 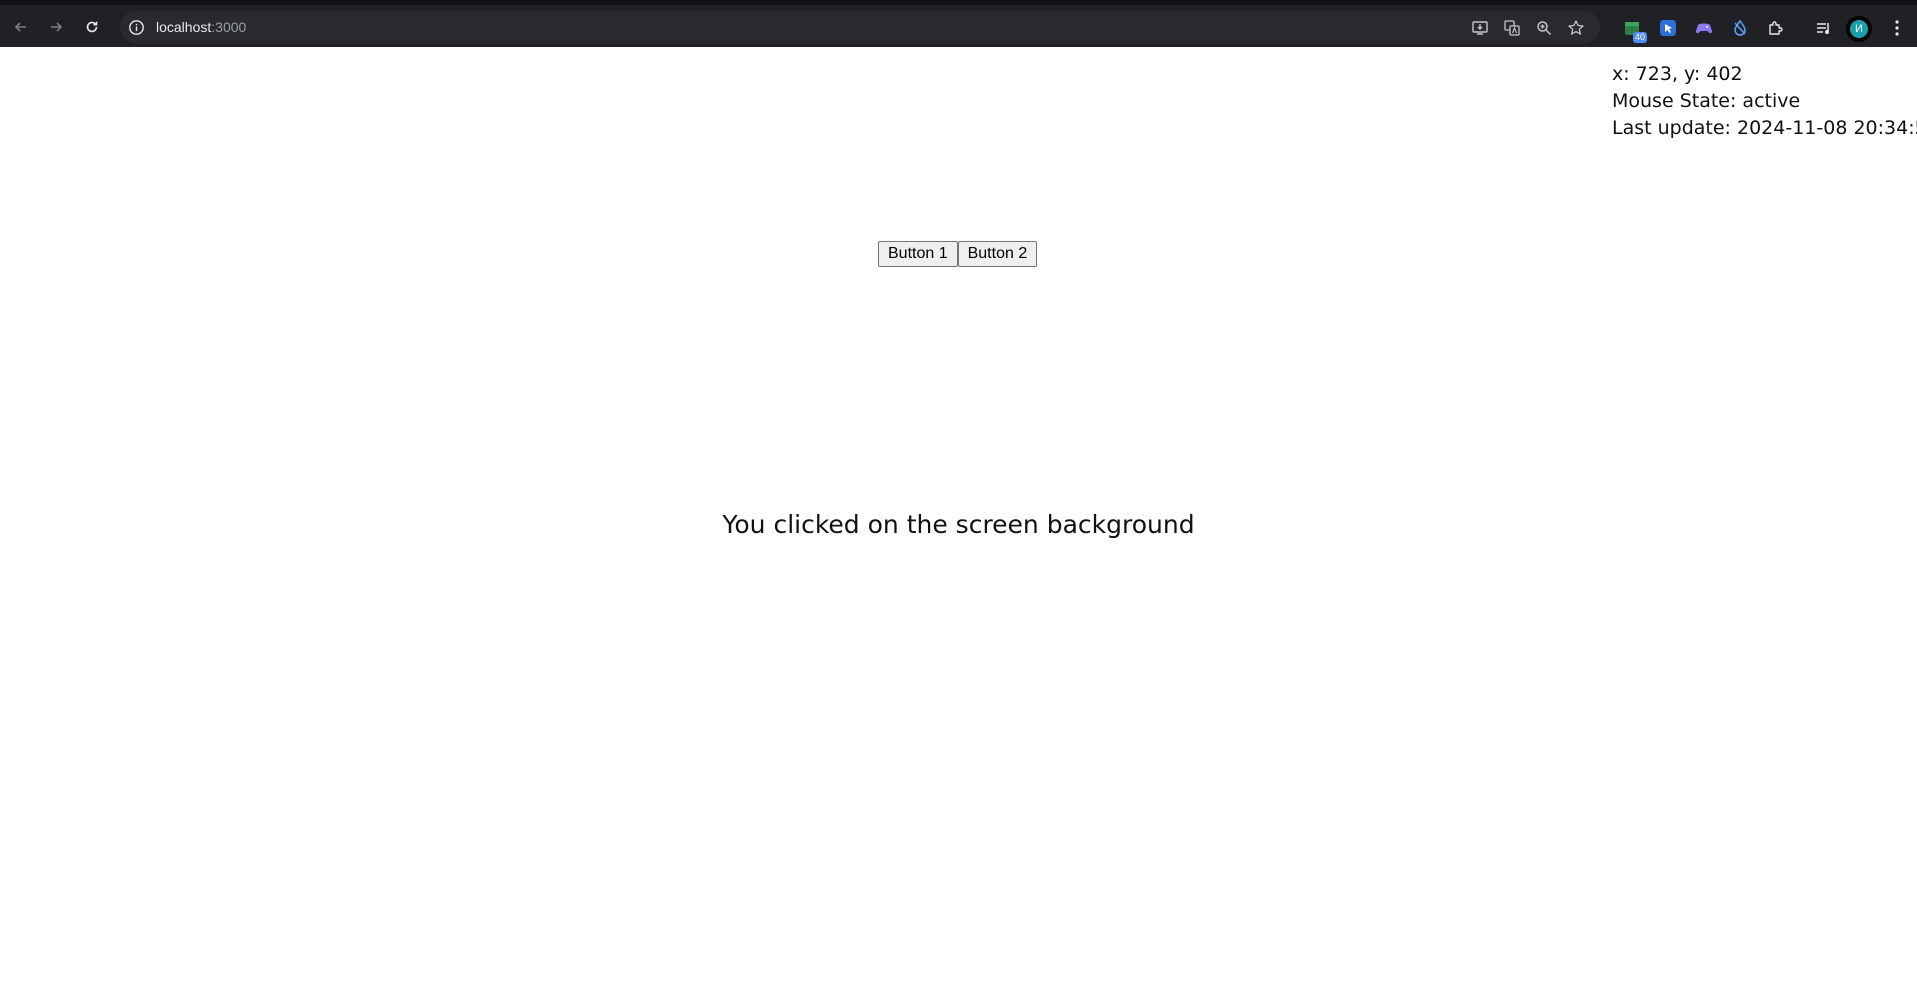 What do you see at coordinates (1776, 28) in the screenshot?
I see `puzzle-extensions-icon` at bounding box center [1776, 28].